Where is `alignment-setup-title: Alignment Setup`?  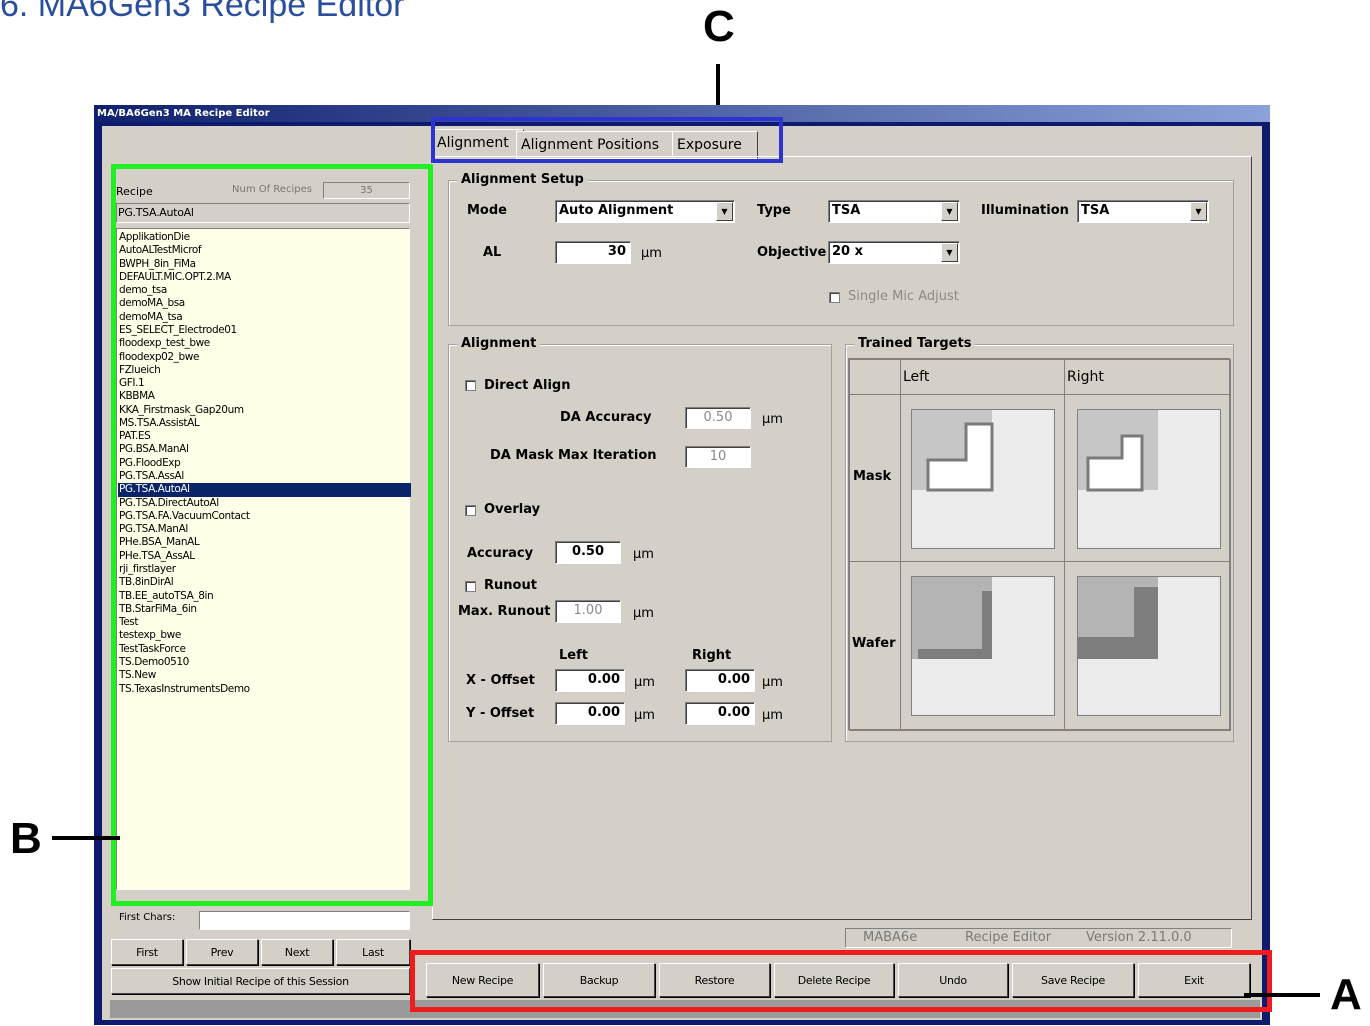 alignment-setup-title: Alignment Setup is located at coordinates (522, 179).